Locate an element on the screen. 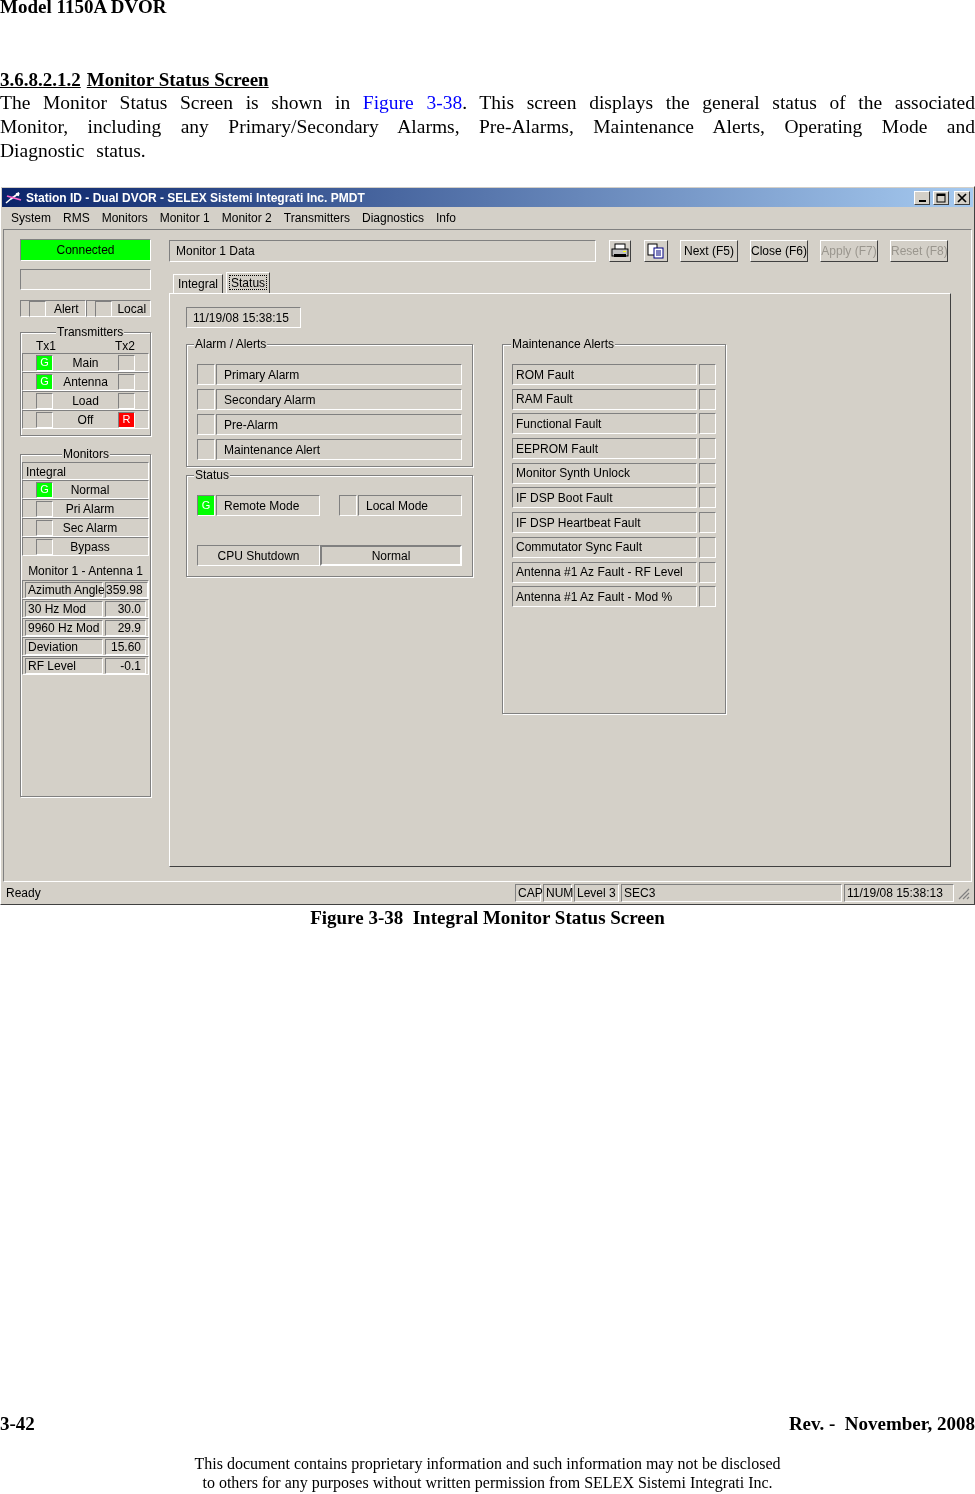  close-button is located at coordinates (962, 197).